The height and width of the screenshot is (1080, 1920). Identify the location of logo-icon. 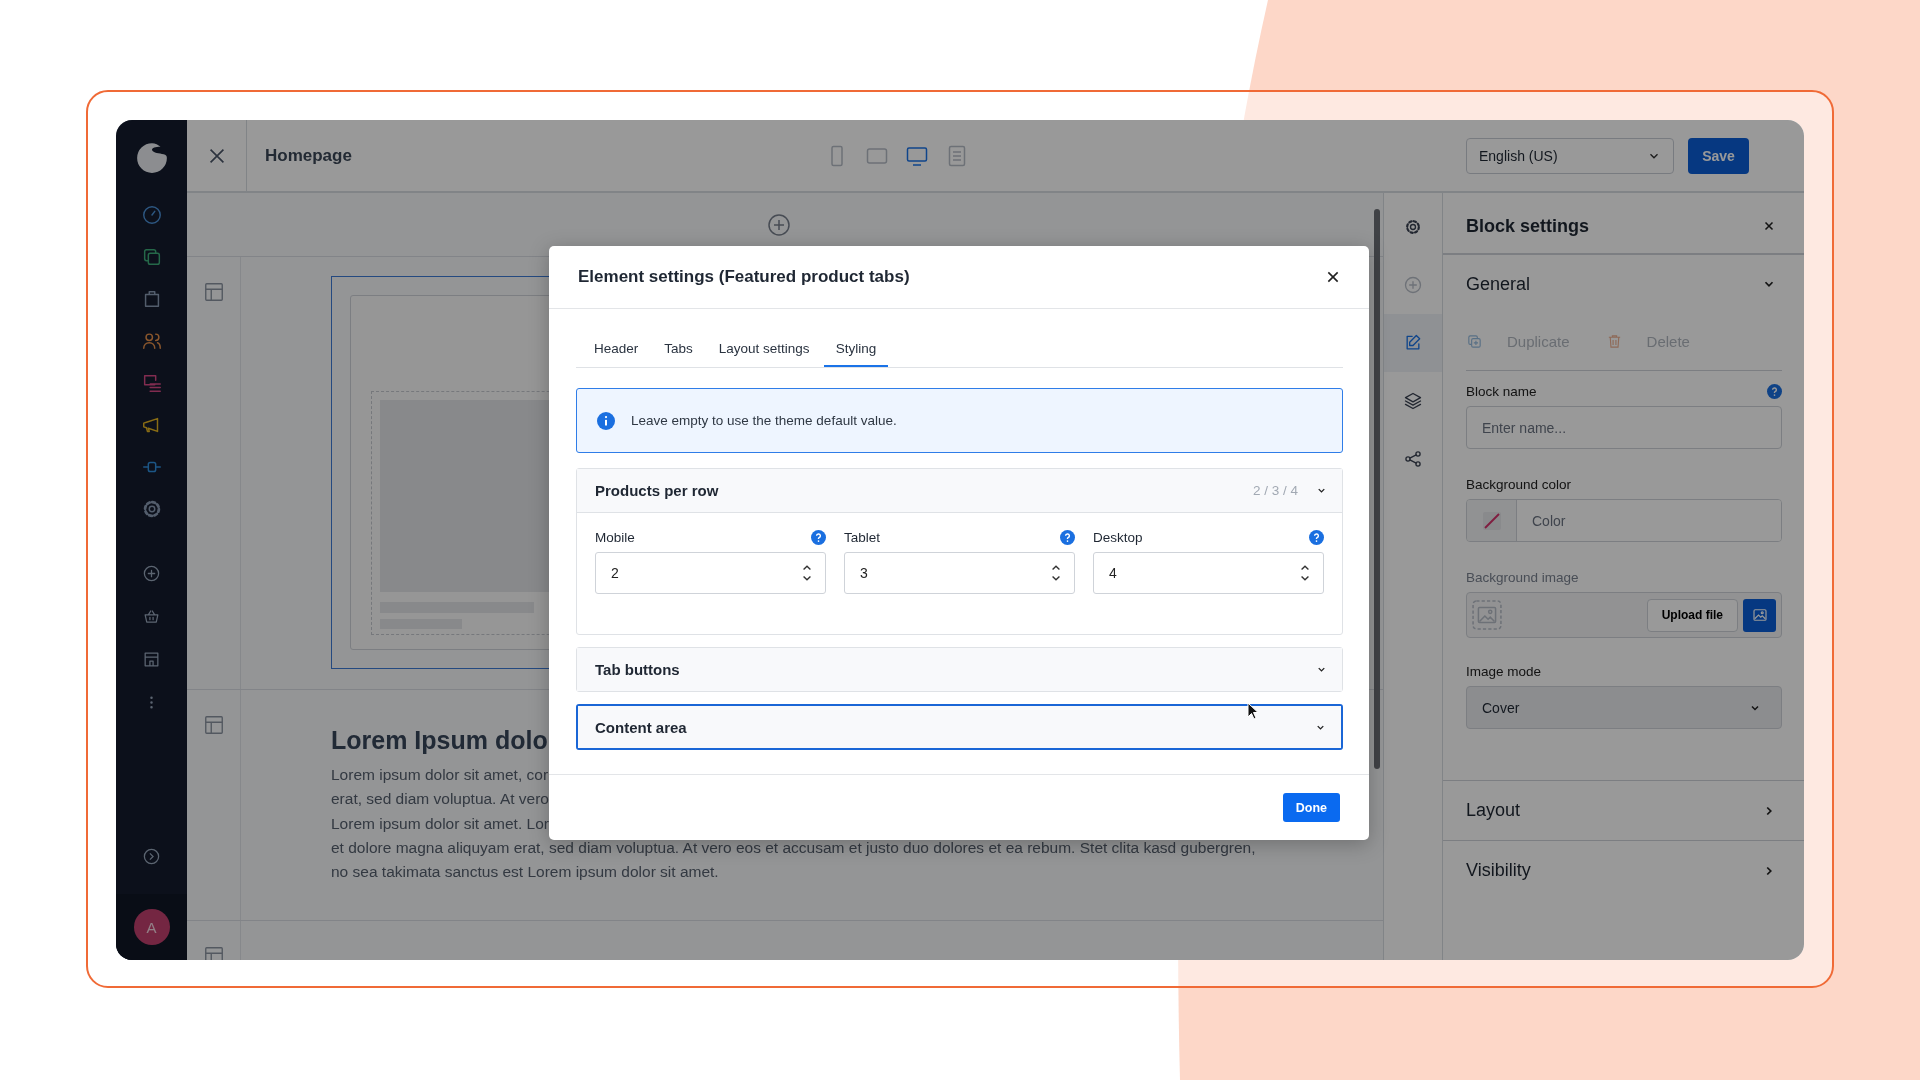
(151, 158).